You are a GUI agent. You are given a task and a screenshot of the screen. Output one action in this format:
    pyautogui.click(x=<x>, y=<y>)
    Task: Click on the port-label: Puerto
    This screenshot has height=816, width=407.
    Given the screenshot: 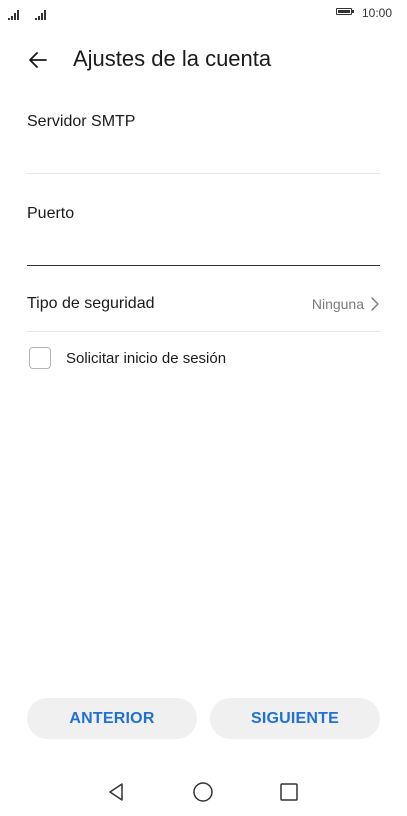 What is the action you would take?
    pyautogui.click(x=51, y=213)
    